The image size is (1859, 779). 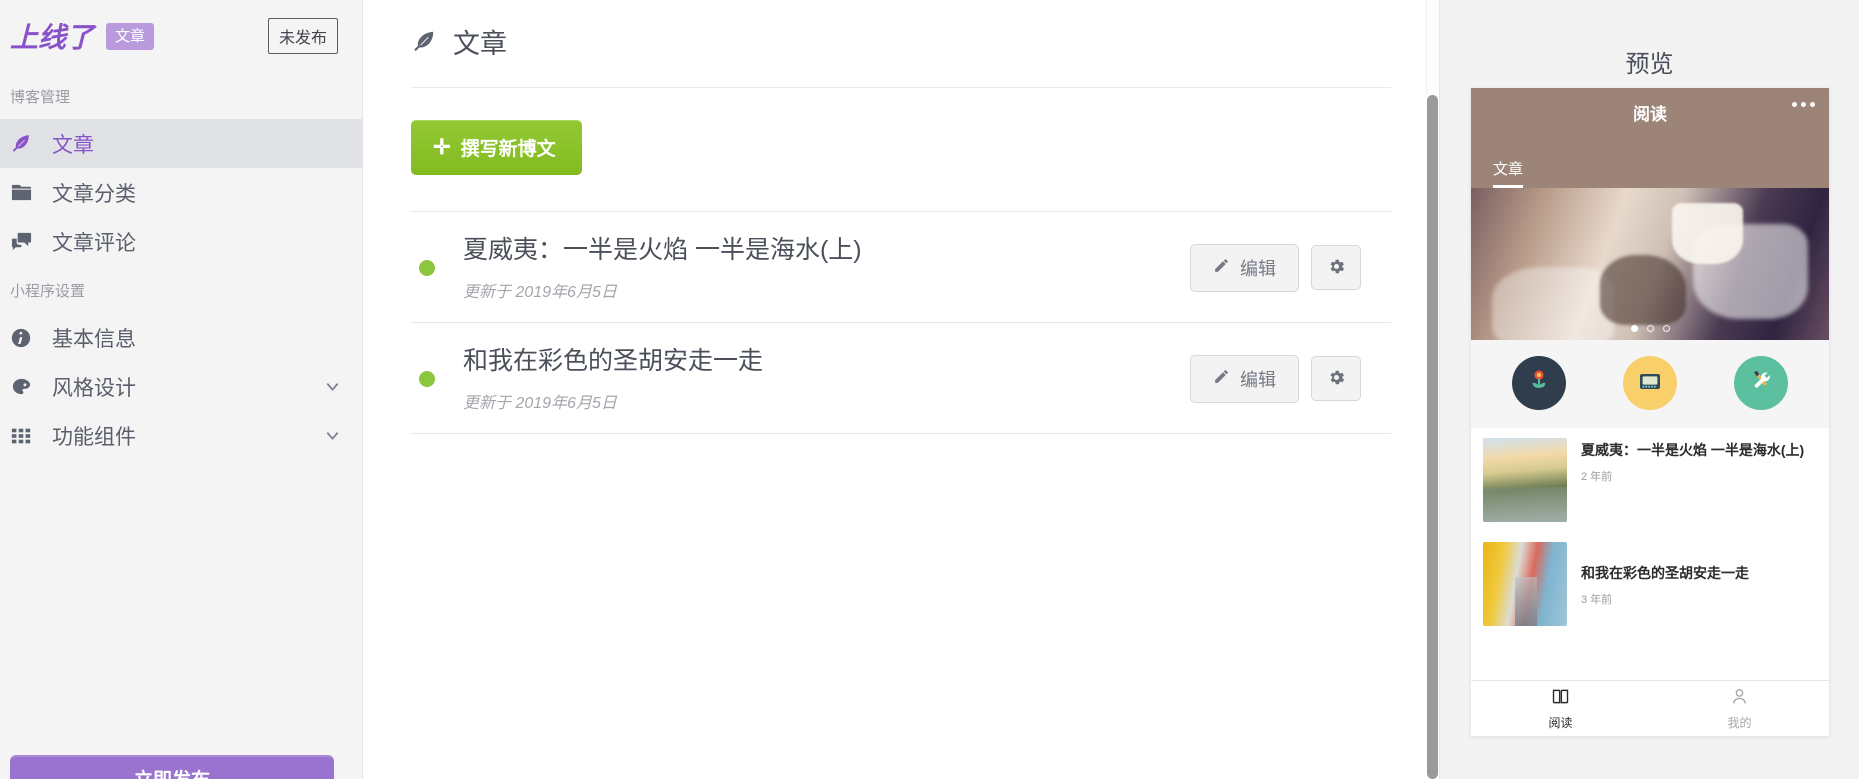 What do you see at coordinates (1693, 450) in the screenshot?
I see `article-title: 夏威夷：一半是火焰 一半是海水(上)` at bounding box center [1693, 450].